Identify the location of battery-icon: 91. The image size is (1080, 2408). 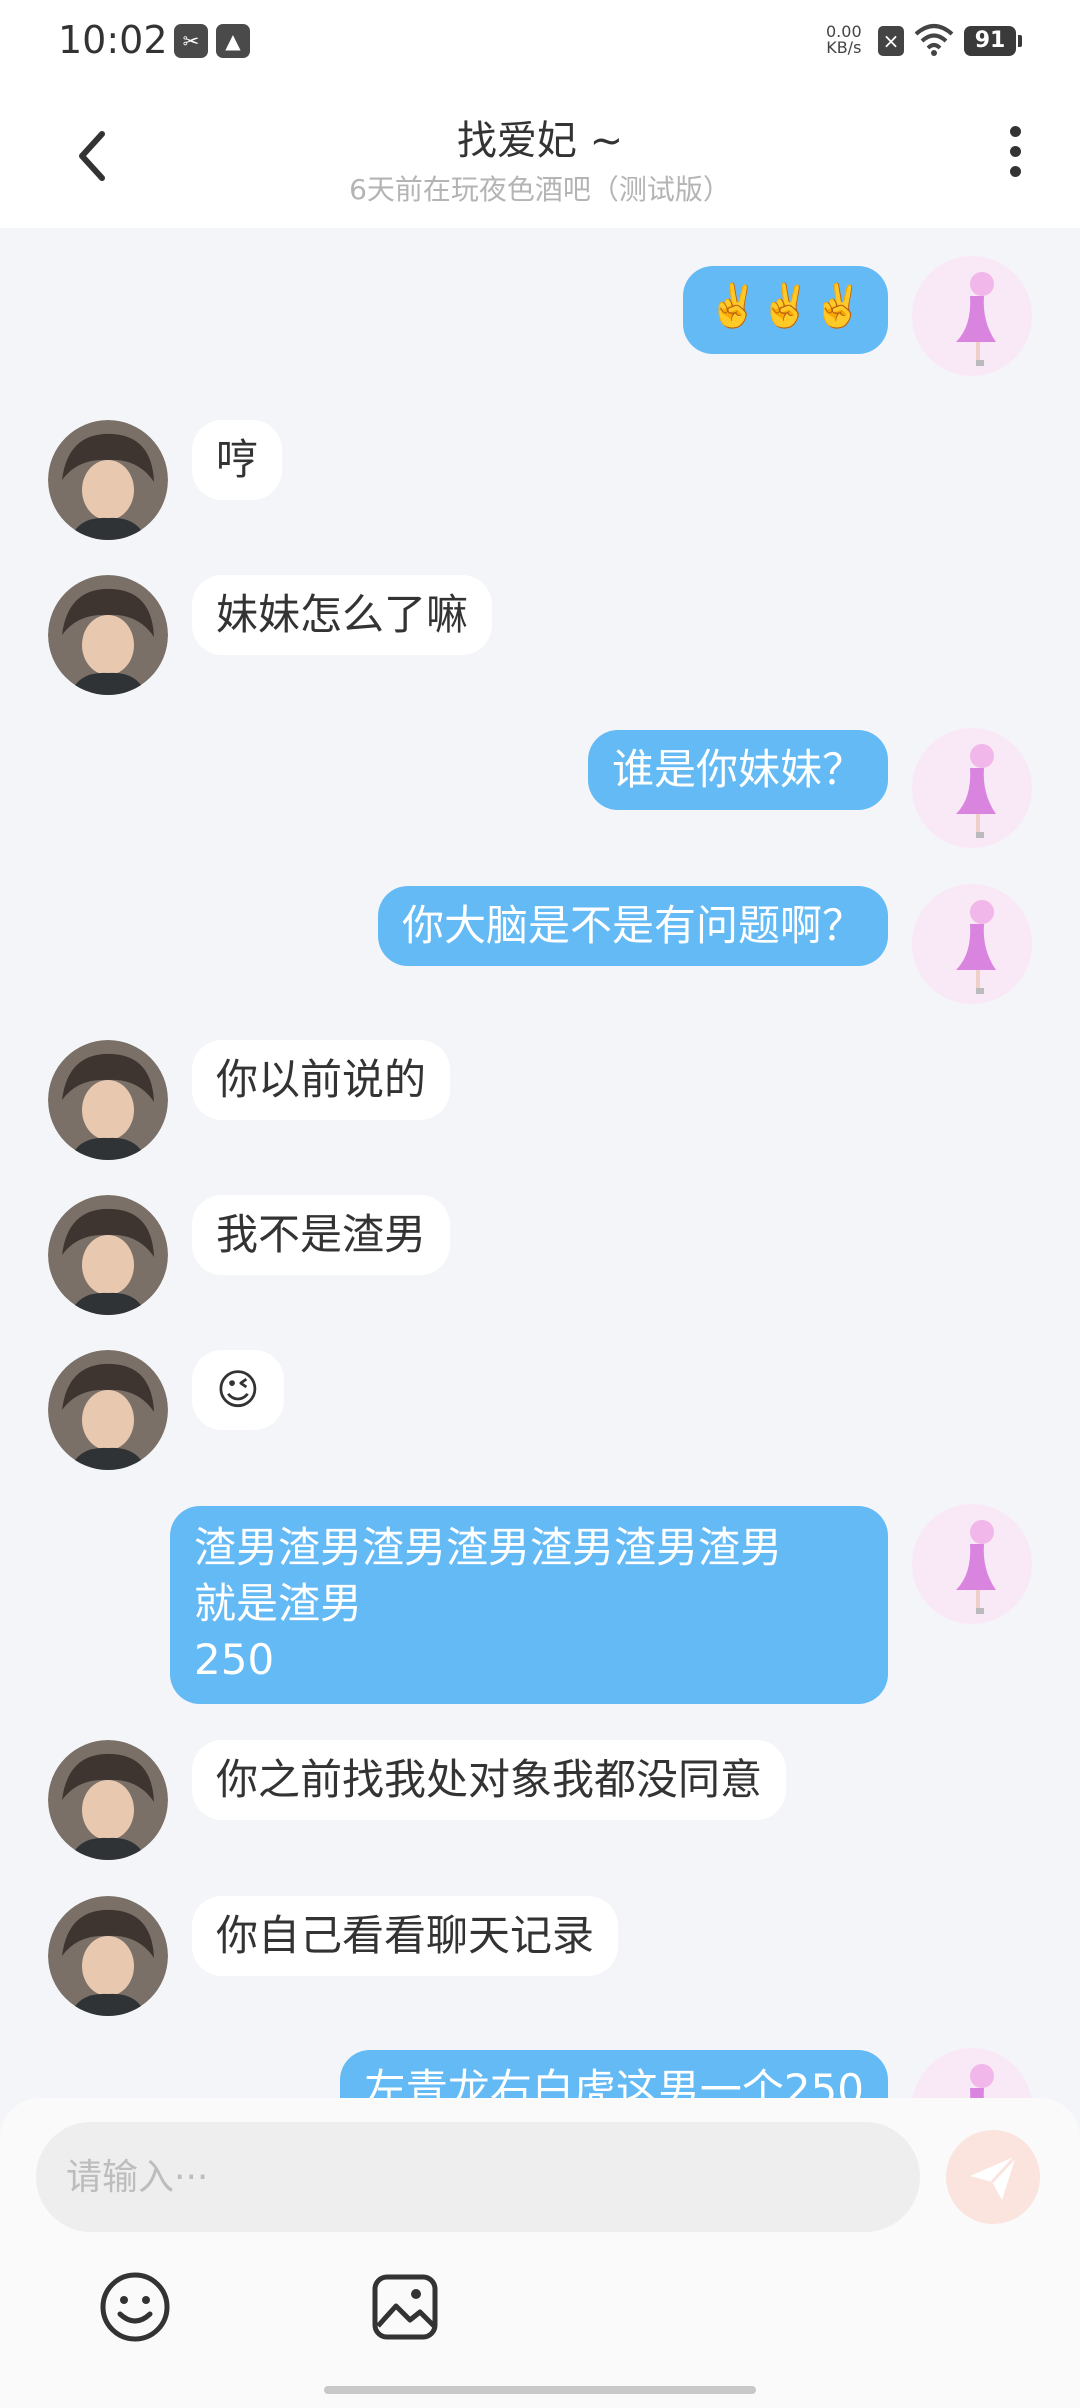
(993, 41).